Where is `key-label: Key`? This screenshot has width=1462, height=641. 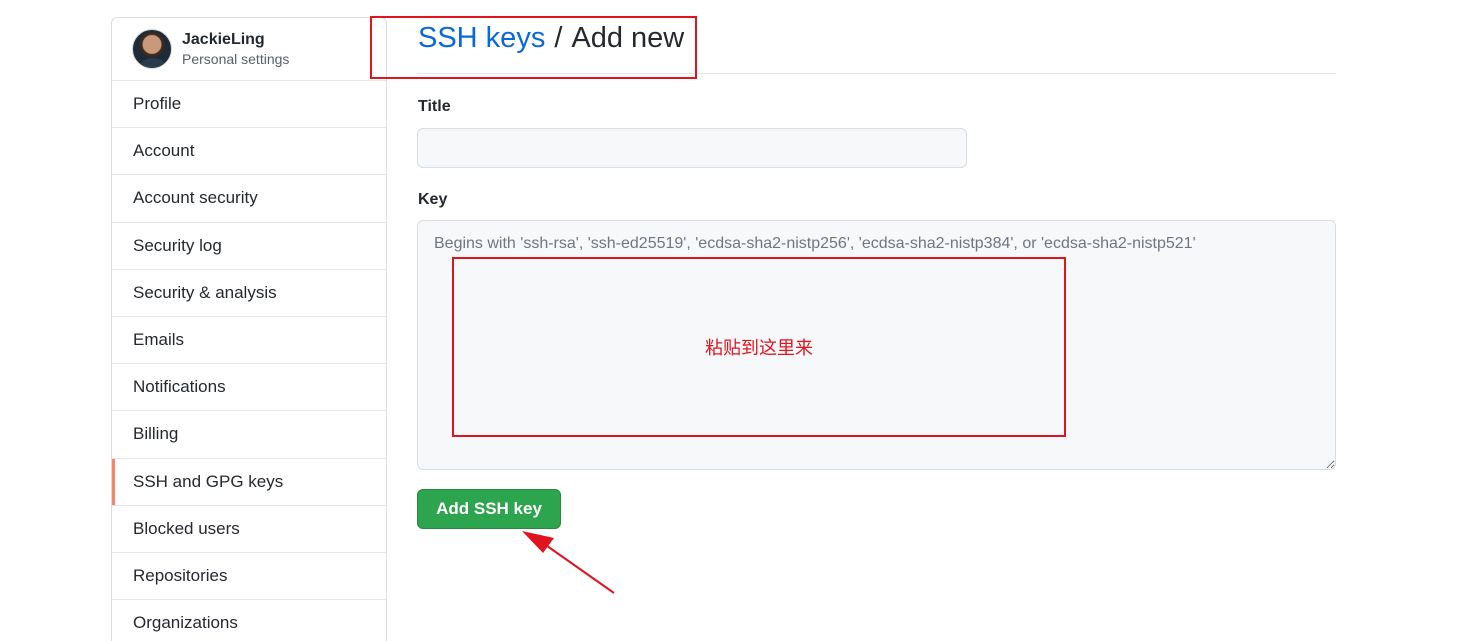 key-label: Key is located at coordinates (433, 199).